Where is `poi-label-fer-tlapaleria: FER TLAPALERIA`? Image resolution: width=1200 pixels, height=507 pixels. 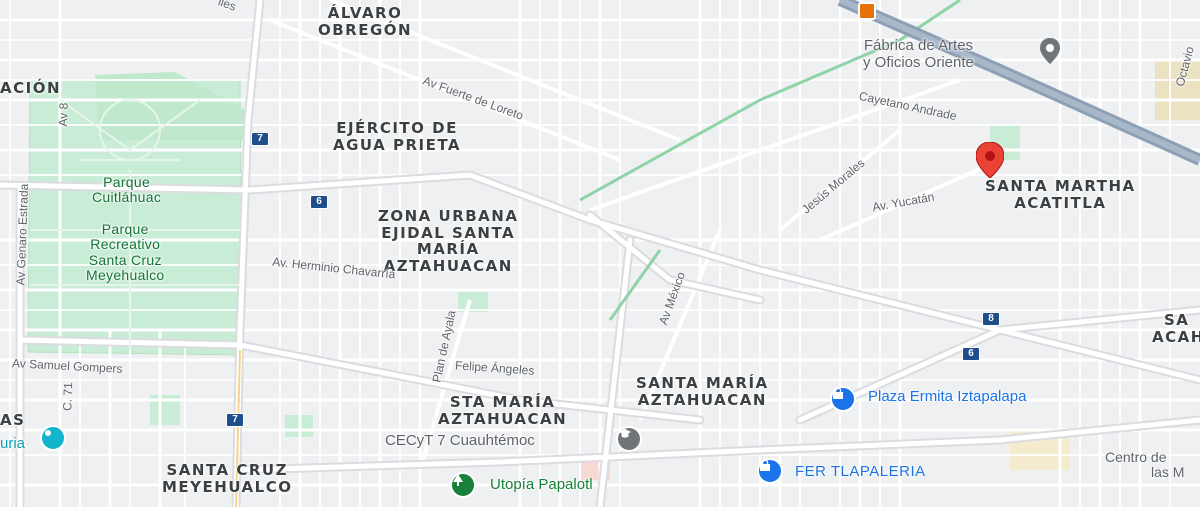 poi-label-fer-tlapaleria: FER TLAPALERIA is located at coordinates (860, 472).